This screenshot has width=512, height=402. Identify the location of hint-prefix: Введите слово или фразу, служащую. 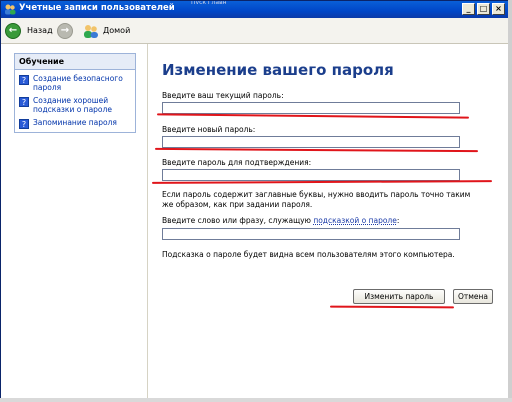
(238, 220).